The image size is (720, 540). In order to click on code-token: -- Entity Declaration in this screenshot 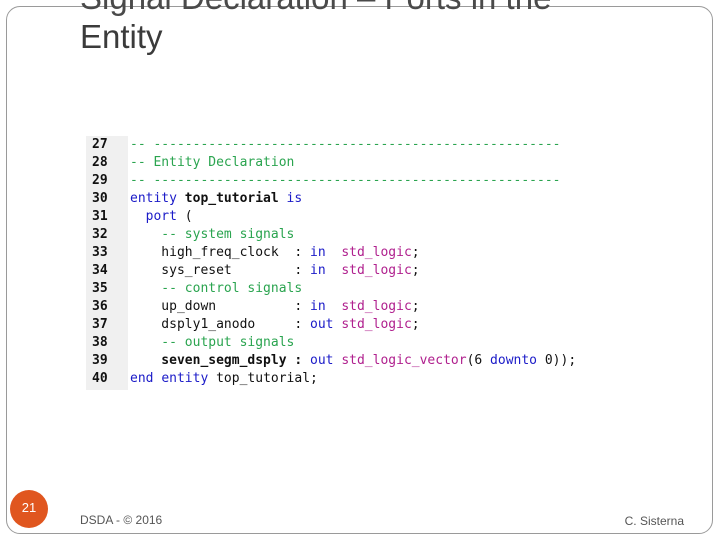, I will do `click(212, 162)`.